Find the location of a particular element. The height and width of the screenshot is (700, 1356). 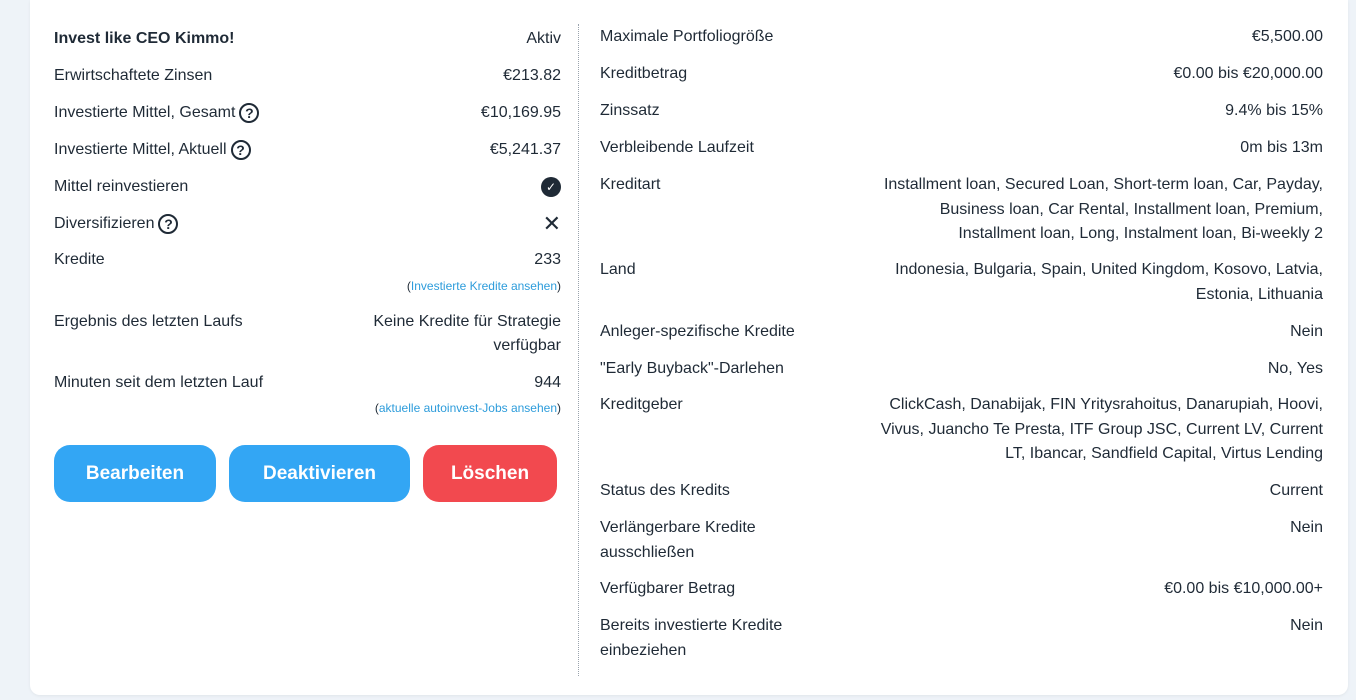

criteria-label: Bereits investierte Kredite einbeziehen is located at coordinates (710, 638).